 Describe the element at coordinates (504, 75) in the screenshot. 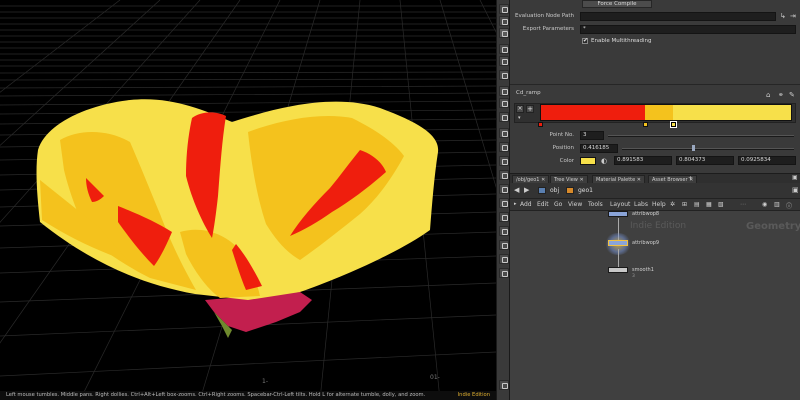

I see `point-display-icon` at that location.